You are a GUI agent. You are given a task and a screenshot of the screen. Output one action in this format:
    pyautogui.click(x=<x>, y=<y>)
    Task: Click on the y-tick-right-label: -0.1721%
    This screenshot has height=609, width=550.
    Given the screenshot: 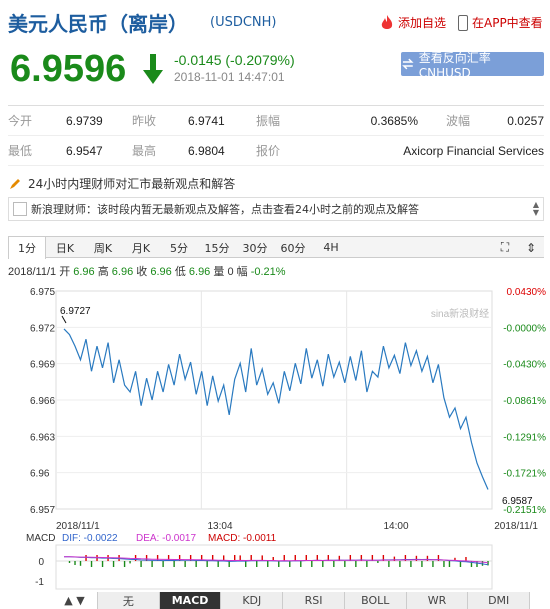 What is the action you would take?
    pyautogui.click(x=524, y=474)
    